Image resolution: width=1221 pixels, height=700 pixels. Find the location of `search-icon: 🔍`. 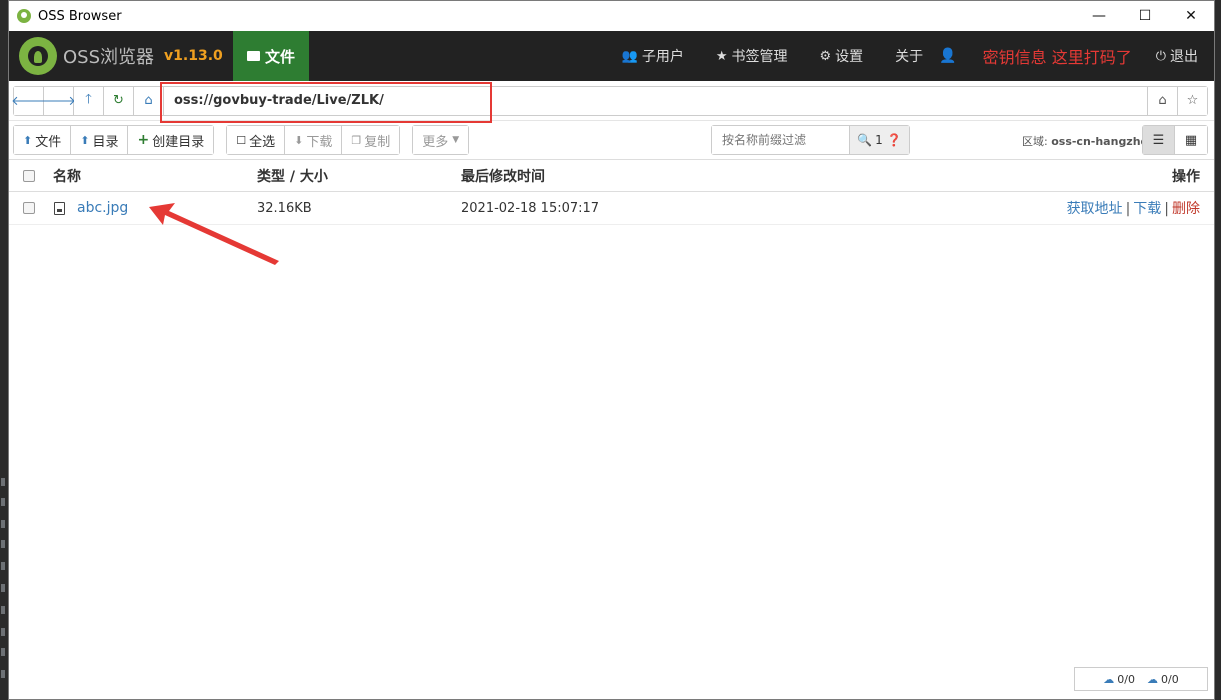

search-icon: 🔍 is located at coordinates (865, 140).